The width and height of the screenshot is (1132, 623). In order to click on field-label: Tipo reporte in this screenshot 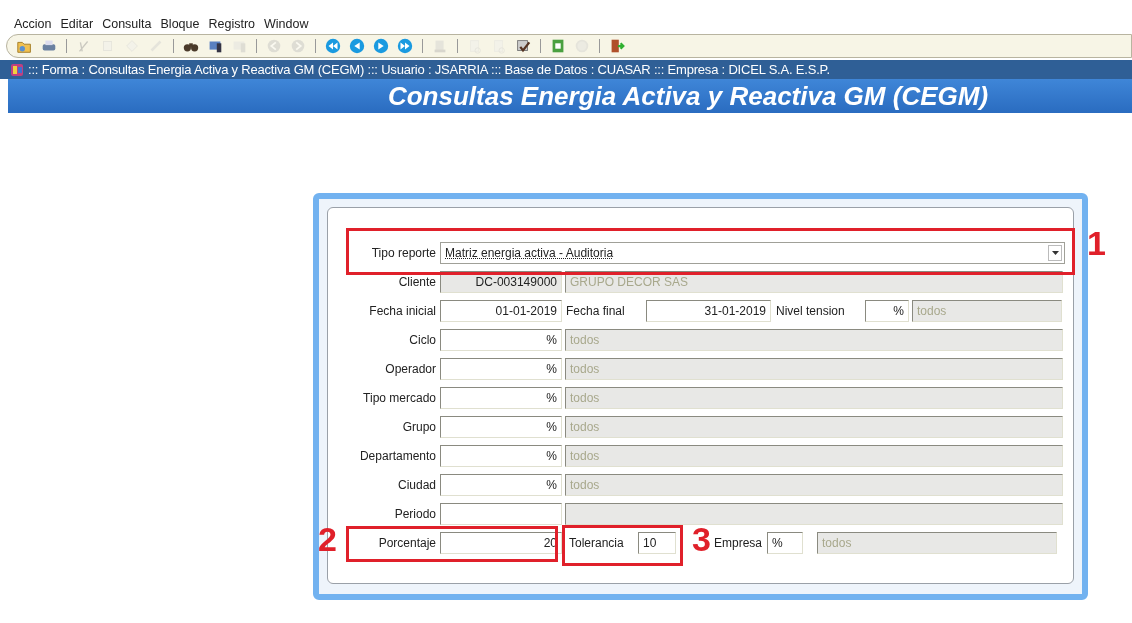, I will do `click(403, 253)`.